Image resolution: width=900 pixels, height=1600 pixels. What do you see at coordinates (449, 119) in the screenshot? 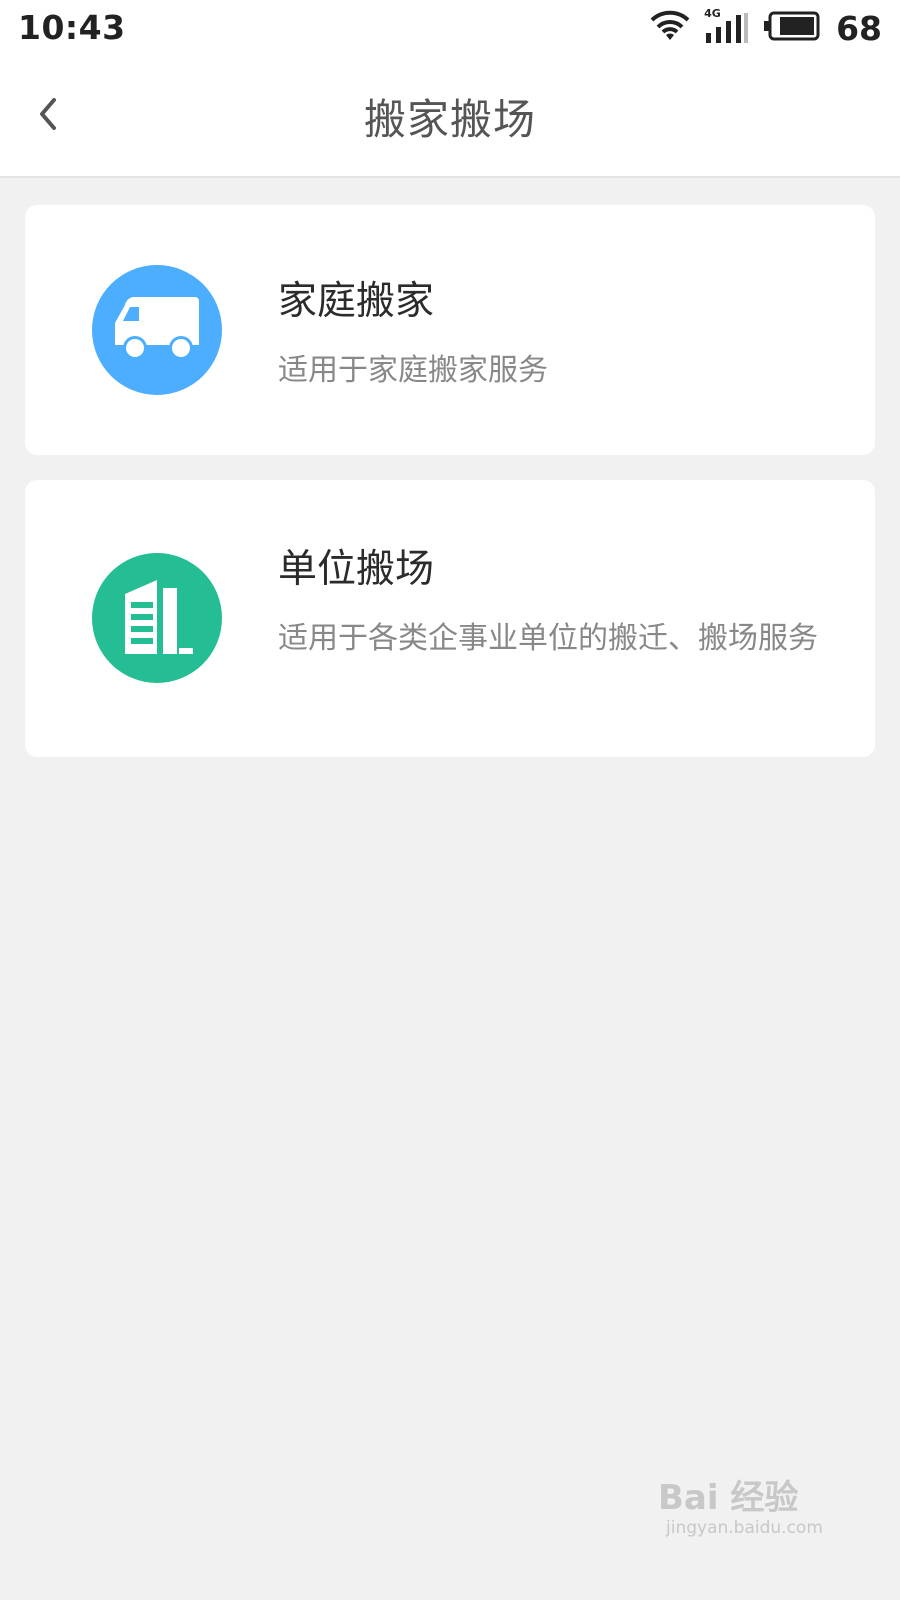
I see `page-title: 搬家搬场` at bounding box center [449, 119].